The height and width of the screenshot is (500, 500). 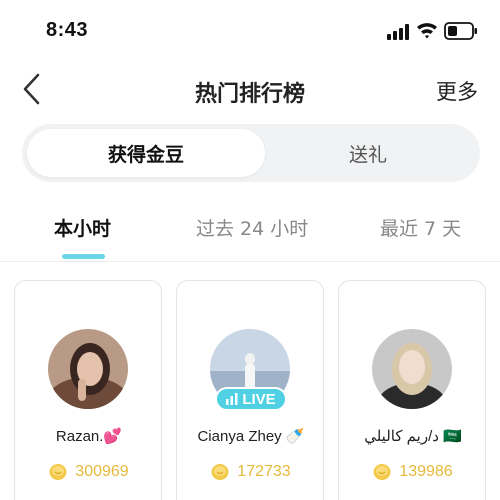 What do you see at coordinates (67, 30) in the screenshot?
I see `status-time: 8:43` at bounding box center [67, 30].